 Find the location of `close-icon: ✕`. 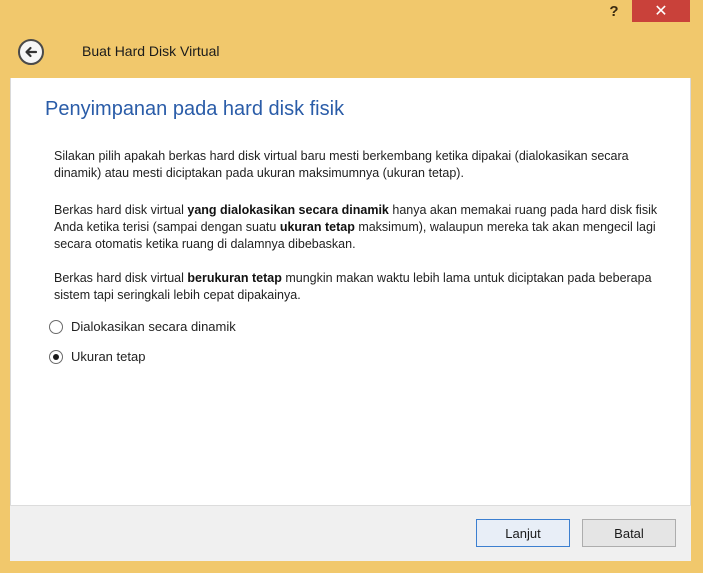

close-icon: ✕ is located at coordinates (661, 11).